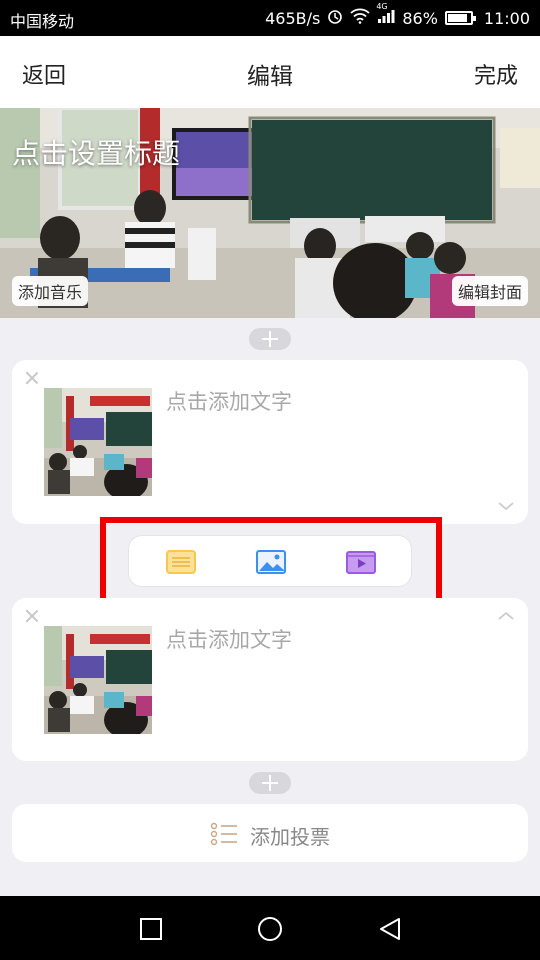  Describe the element at coordinates (42, 21) in the screenshot. I see `carrier-label: 中国移动` at that location.